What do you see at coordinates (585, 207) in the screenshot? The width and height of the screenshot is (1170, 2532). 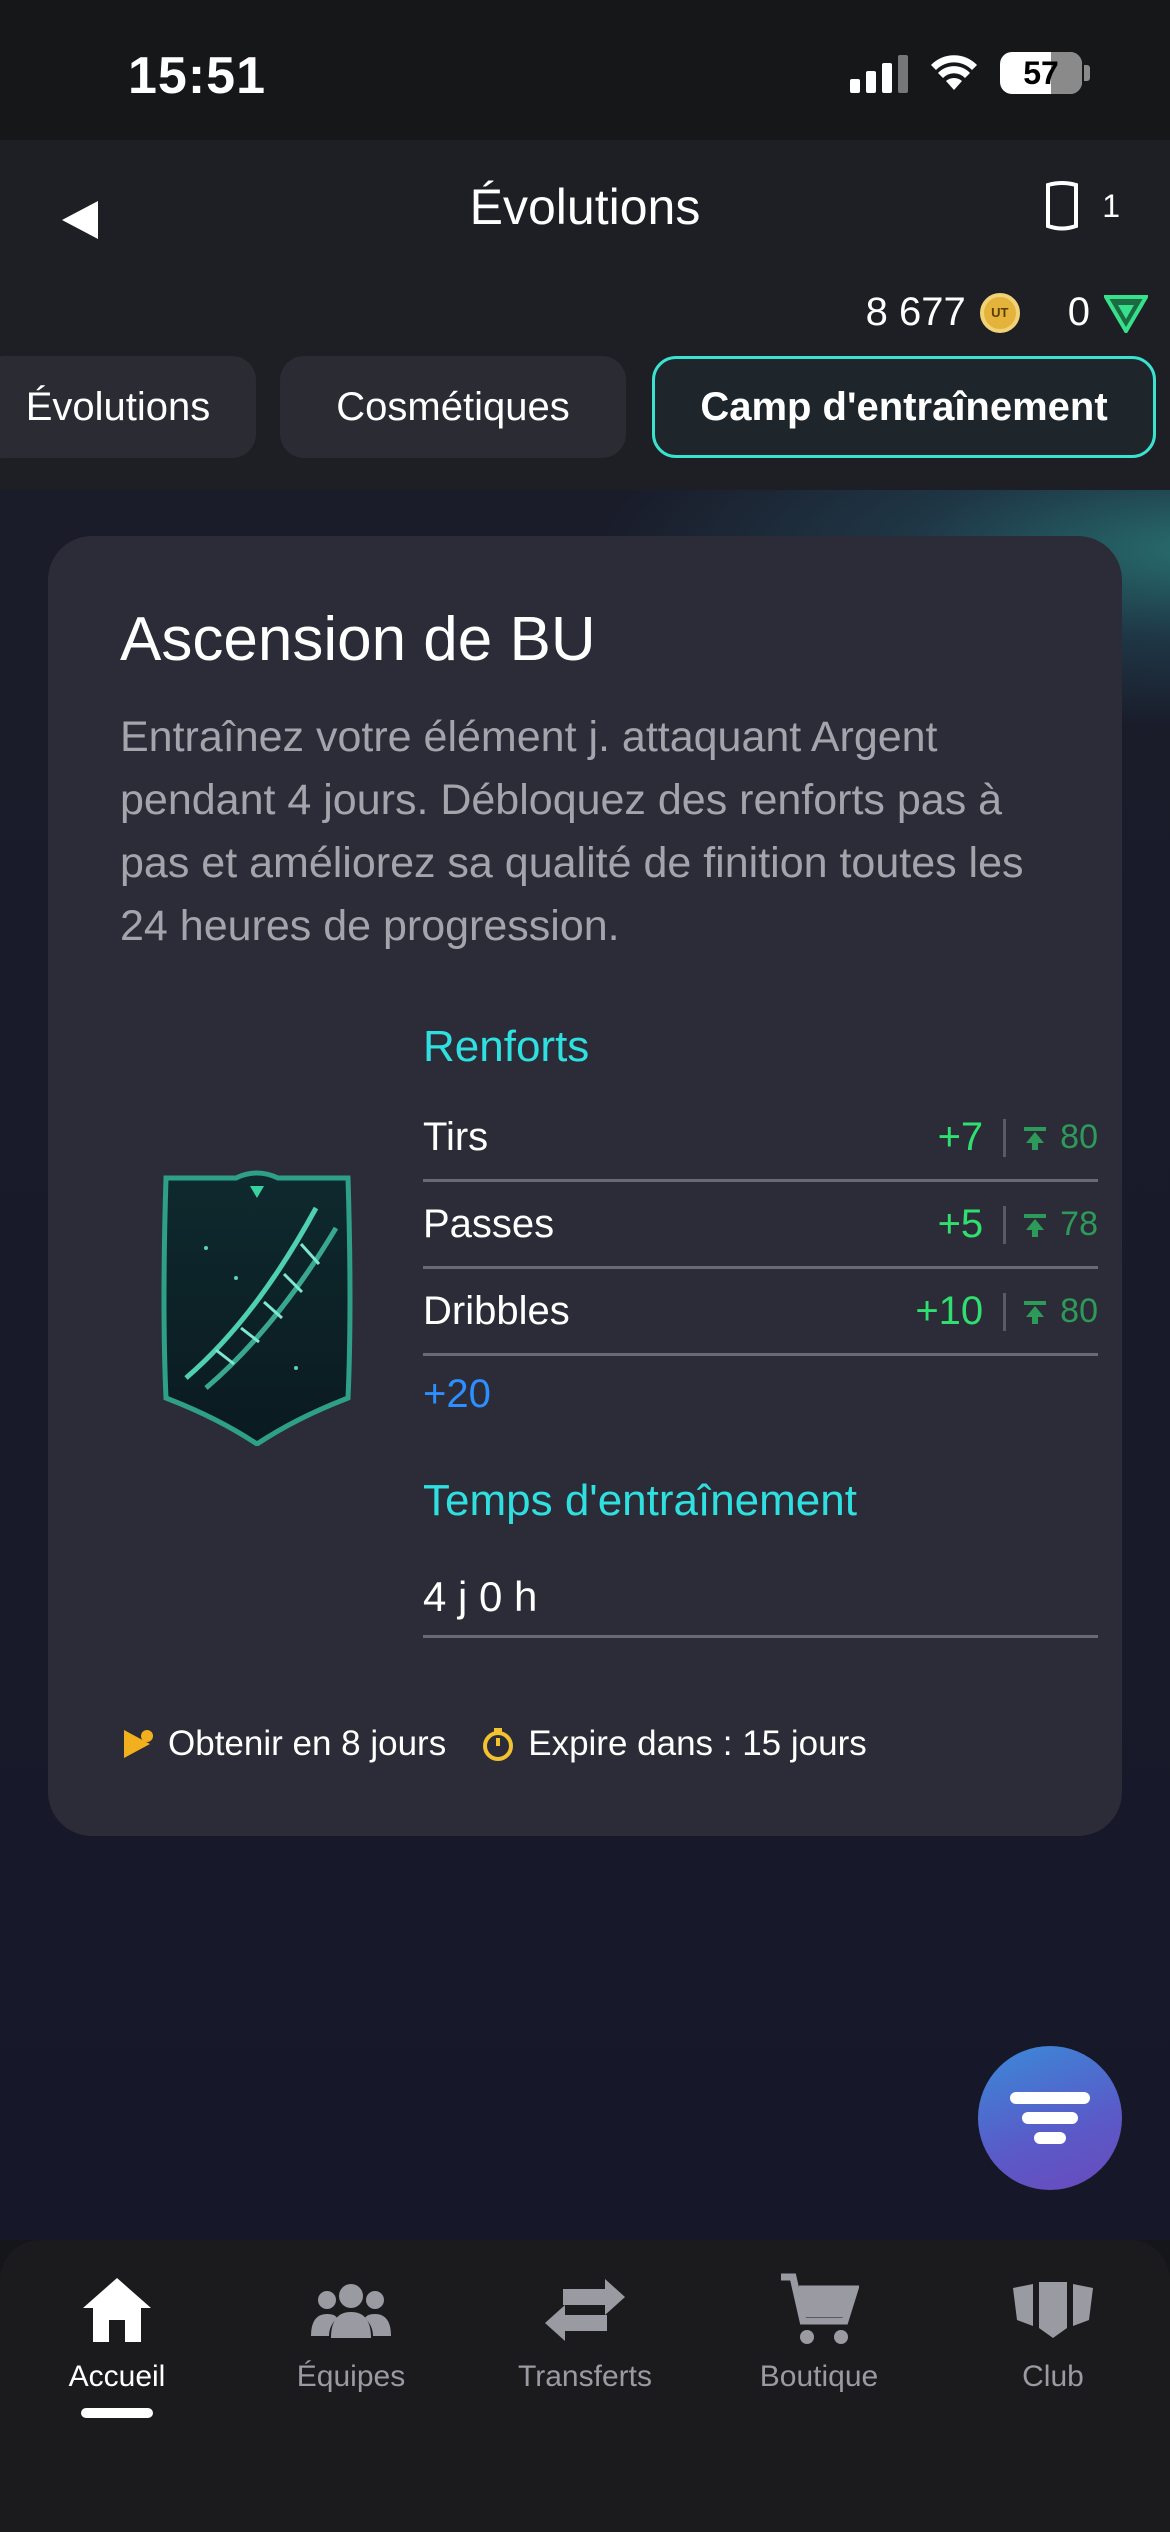 I see `page-title: Évolutions` at bounding box center [585, 207].